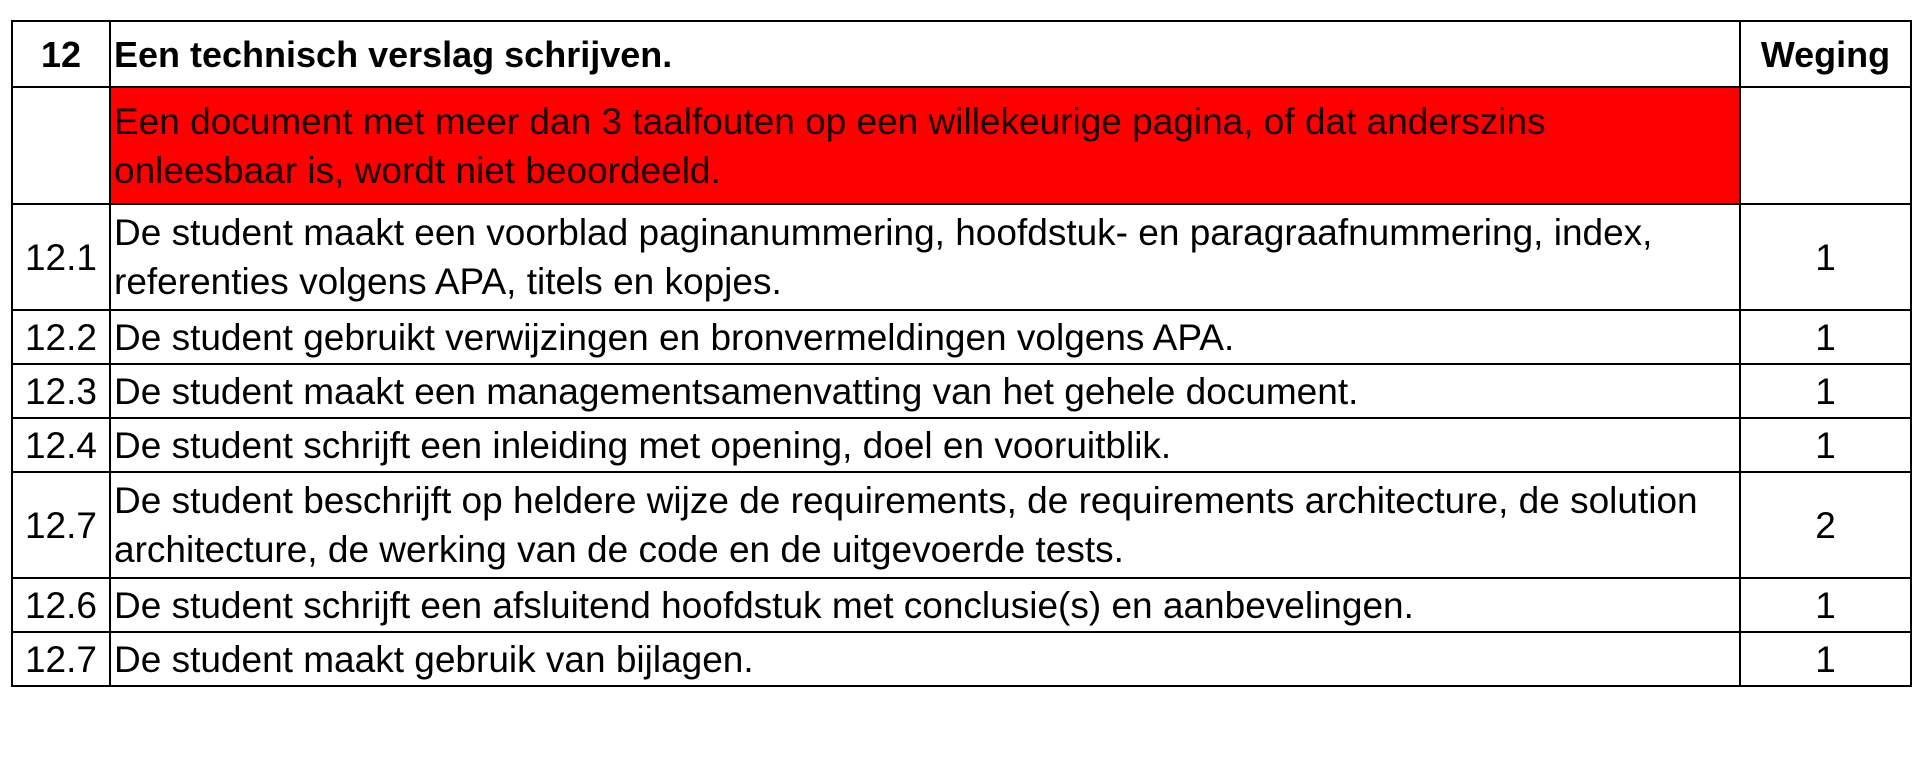 This screenshot has width=1920, height=764. What do you see at coordinates (925, 54) in the screenshot?
I see `section-title: Een technisch verslag schrijven.` at bounding box center [925, 54].